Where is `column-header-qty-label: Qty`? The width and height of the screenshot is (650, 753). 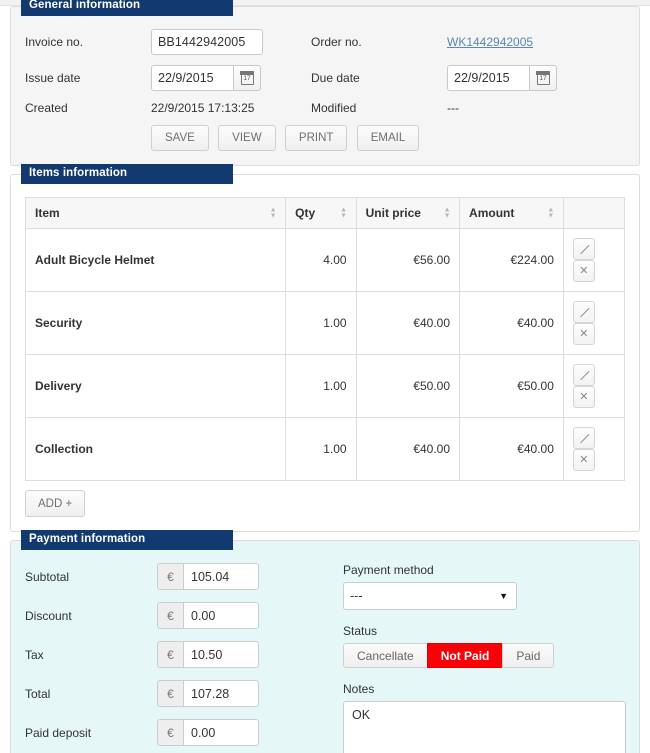 column-header-qty-label: Qty is located at coordinates (305, 213).